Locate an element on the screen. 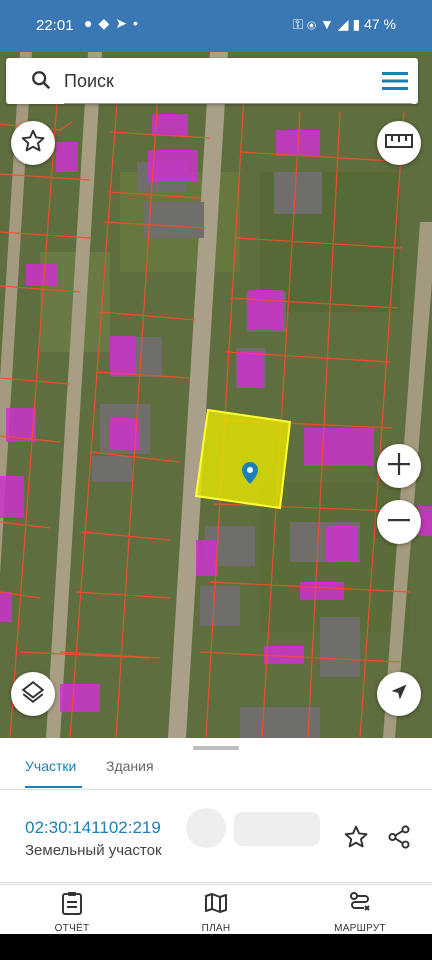 Image resolution: width=432 pixels, height=960 pixels. telegram-icon: ➤ is located at coordinates (124, 23).